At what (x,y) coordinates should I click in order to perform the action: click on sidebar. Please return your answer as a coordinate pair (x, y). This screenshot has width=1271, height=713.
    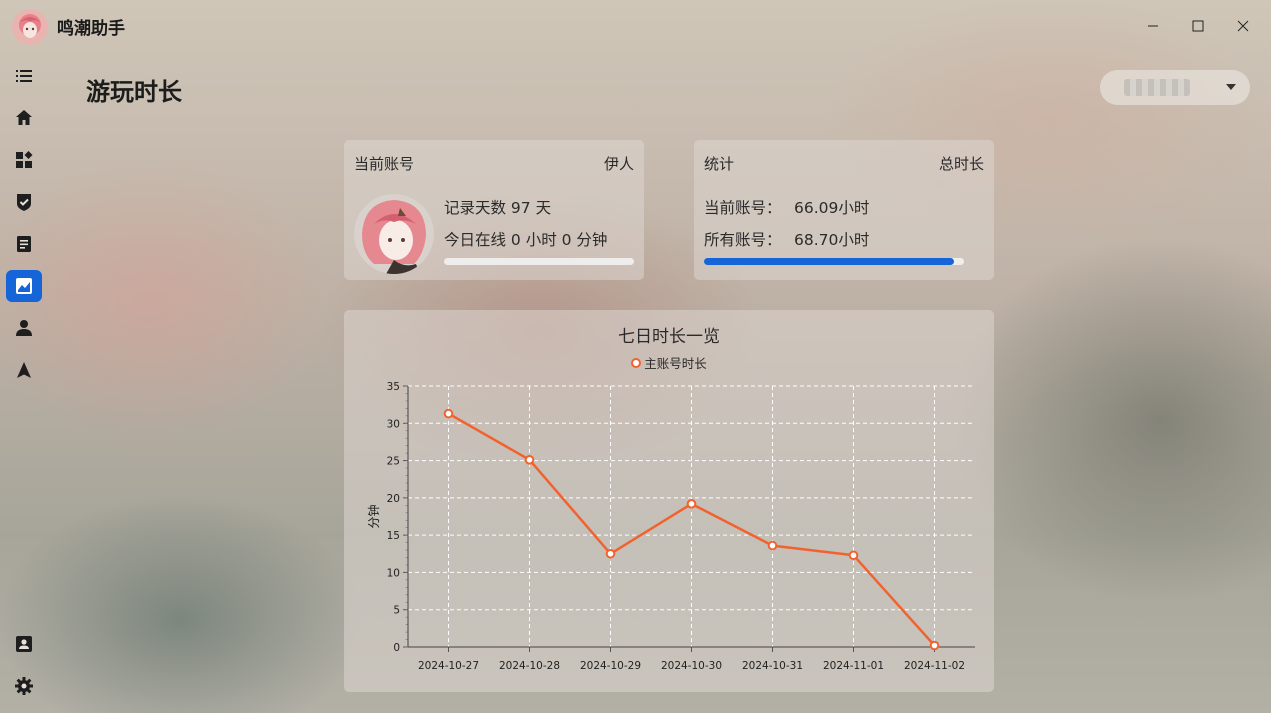
    Looking at the image, I should click on (24, 385).